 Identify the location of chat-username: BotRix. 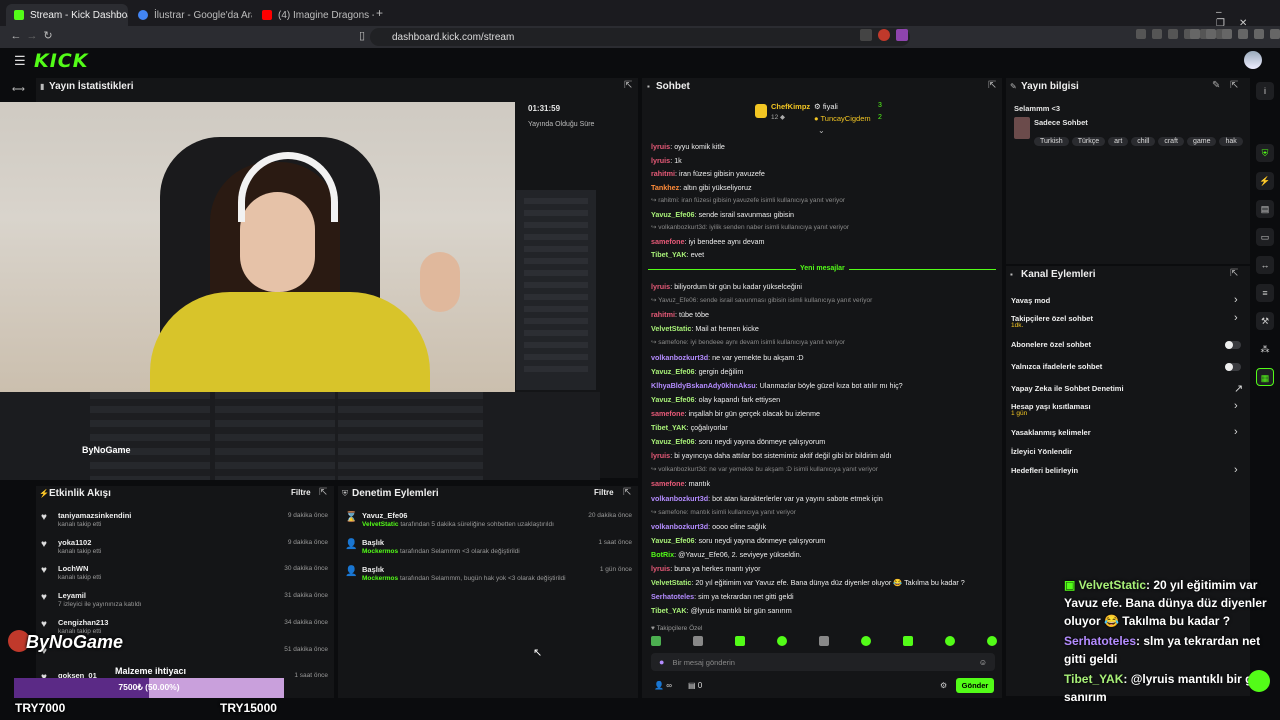
(662, 554).